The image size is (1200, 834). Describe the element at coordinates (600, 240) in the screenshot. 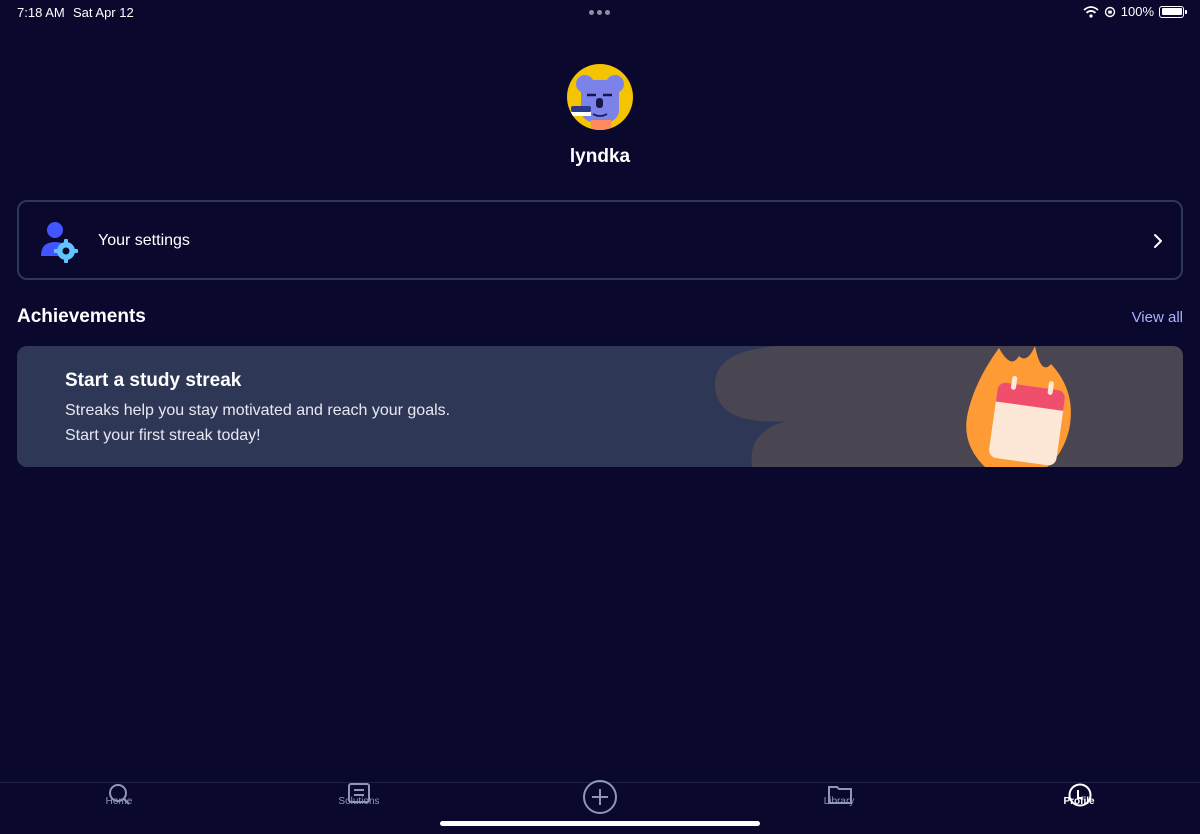

I see `your-settings-button: Your settings` at that location.